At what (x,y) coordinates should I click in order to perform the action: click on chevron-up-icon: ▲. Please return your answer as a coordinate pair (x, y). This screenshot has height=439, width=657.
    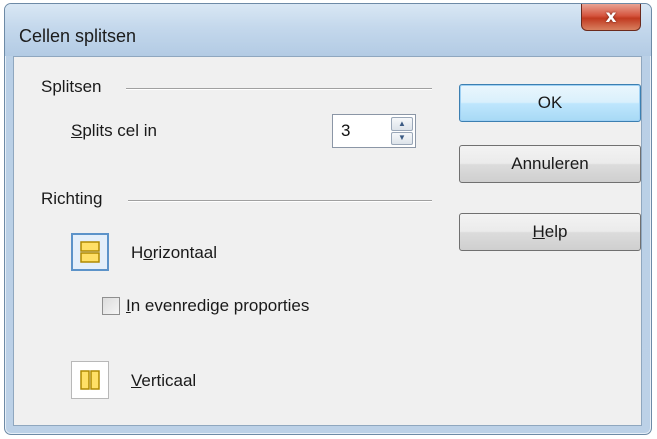
    Looking at the image, I should click on (402, 123).